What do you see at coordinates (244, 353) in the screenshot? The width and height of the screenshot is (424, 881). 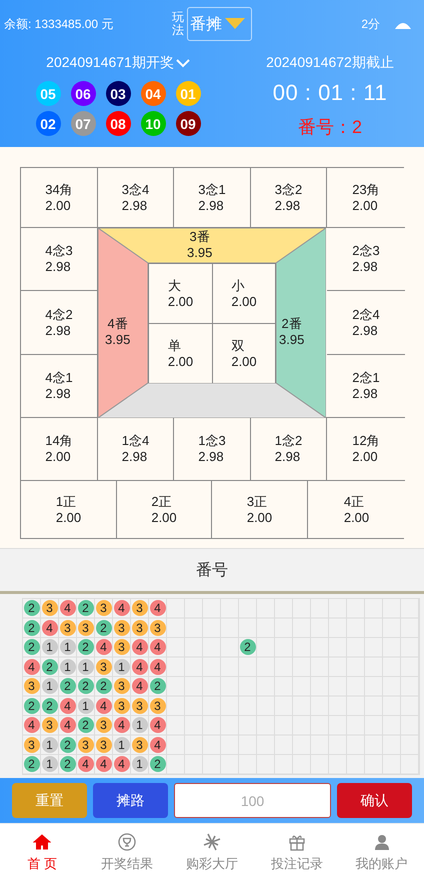 I see `bet-cell: 双 2.00` at bounding box center [244, 353].